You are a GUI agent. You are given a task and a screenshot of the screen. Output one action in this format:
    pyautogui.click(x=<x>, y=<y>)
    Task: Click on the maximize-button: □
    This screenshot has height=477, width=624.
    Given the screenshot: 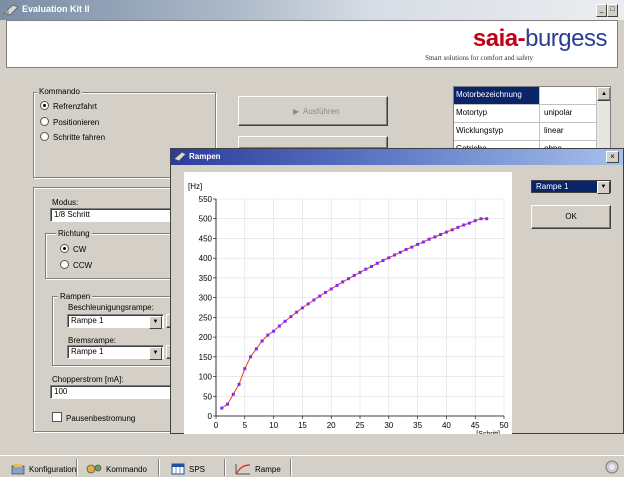 What is the action you would take?
    pyautogui.click(x=612, y=10)
    